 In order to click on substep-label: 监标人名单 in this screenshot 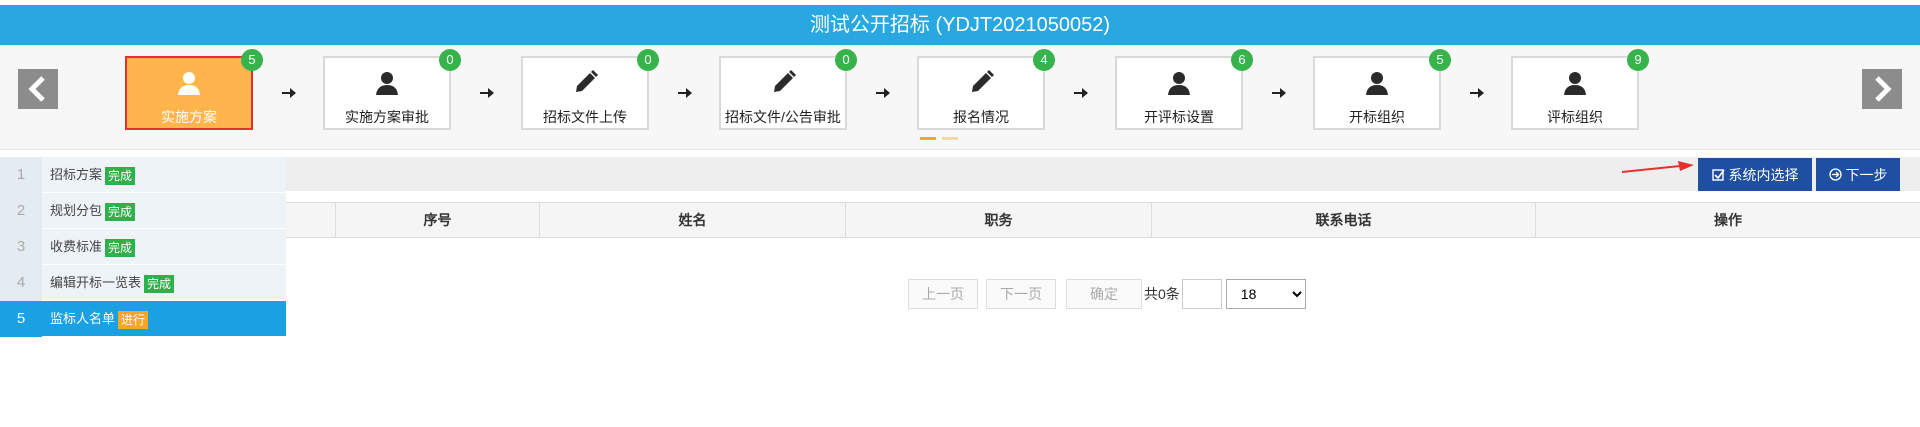, I will do `click(83, 318)`.